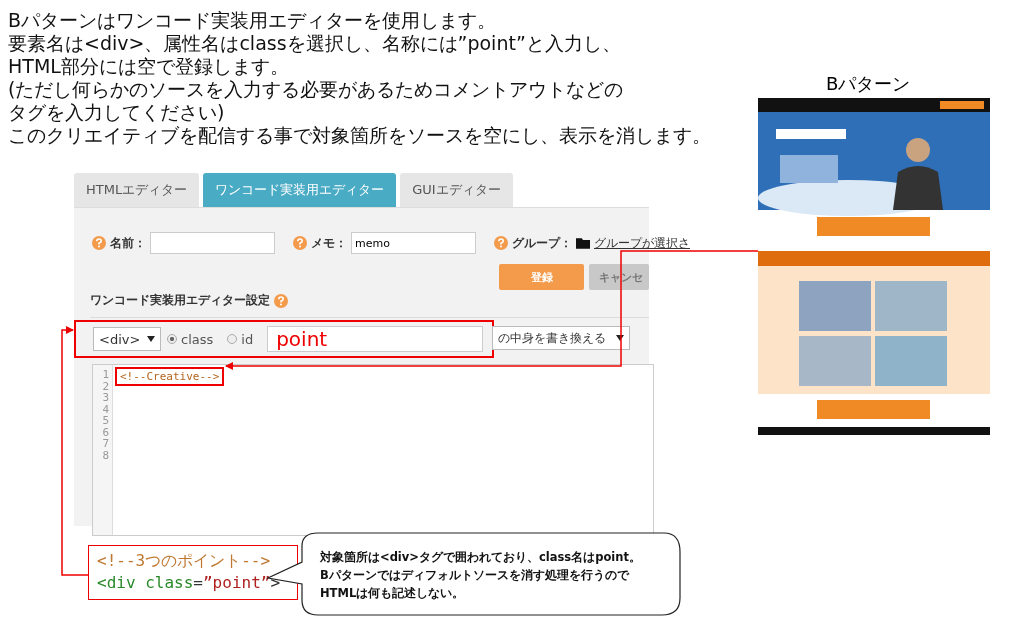  What do you see at coordinates (314, 43) in the screenshot?
I see `instruction-text: 要素名は<div>、属性名はclassを選択し、名称には”point”と入力し、` at bounding box center [314, 43].